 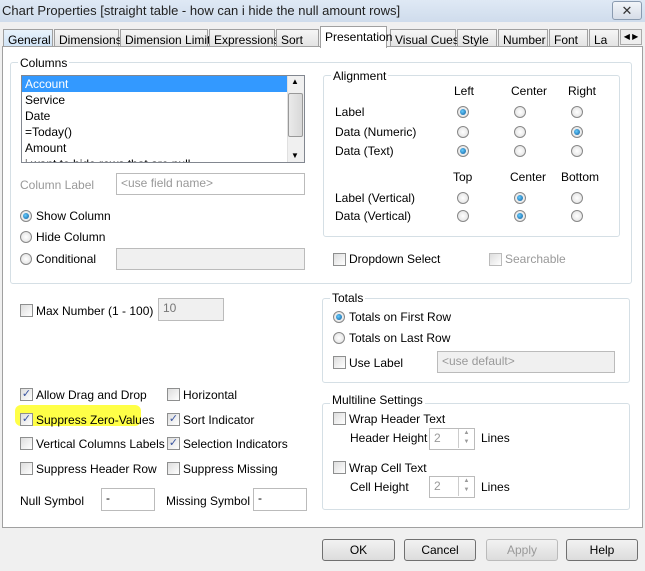 I want to click on null-symbol-label: Null Symbol, so click(x=52, y=501).